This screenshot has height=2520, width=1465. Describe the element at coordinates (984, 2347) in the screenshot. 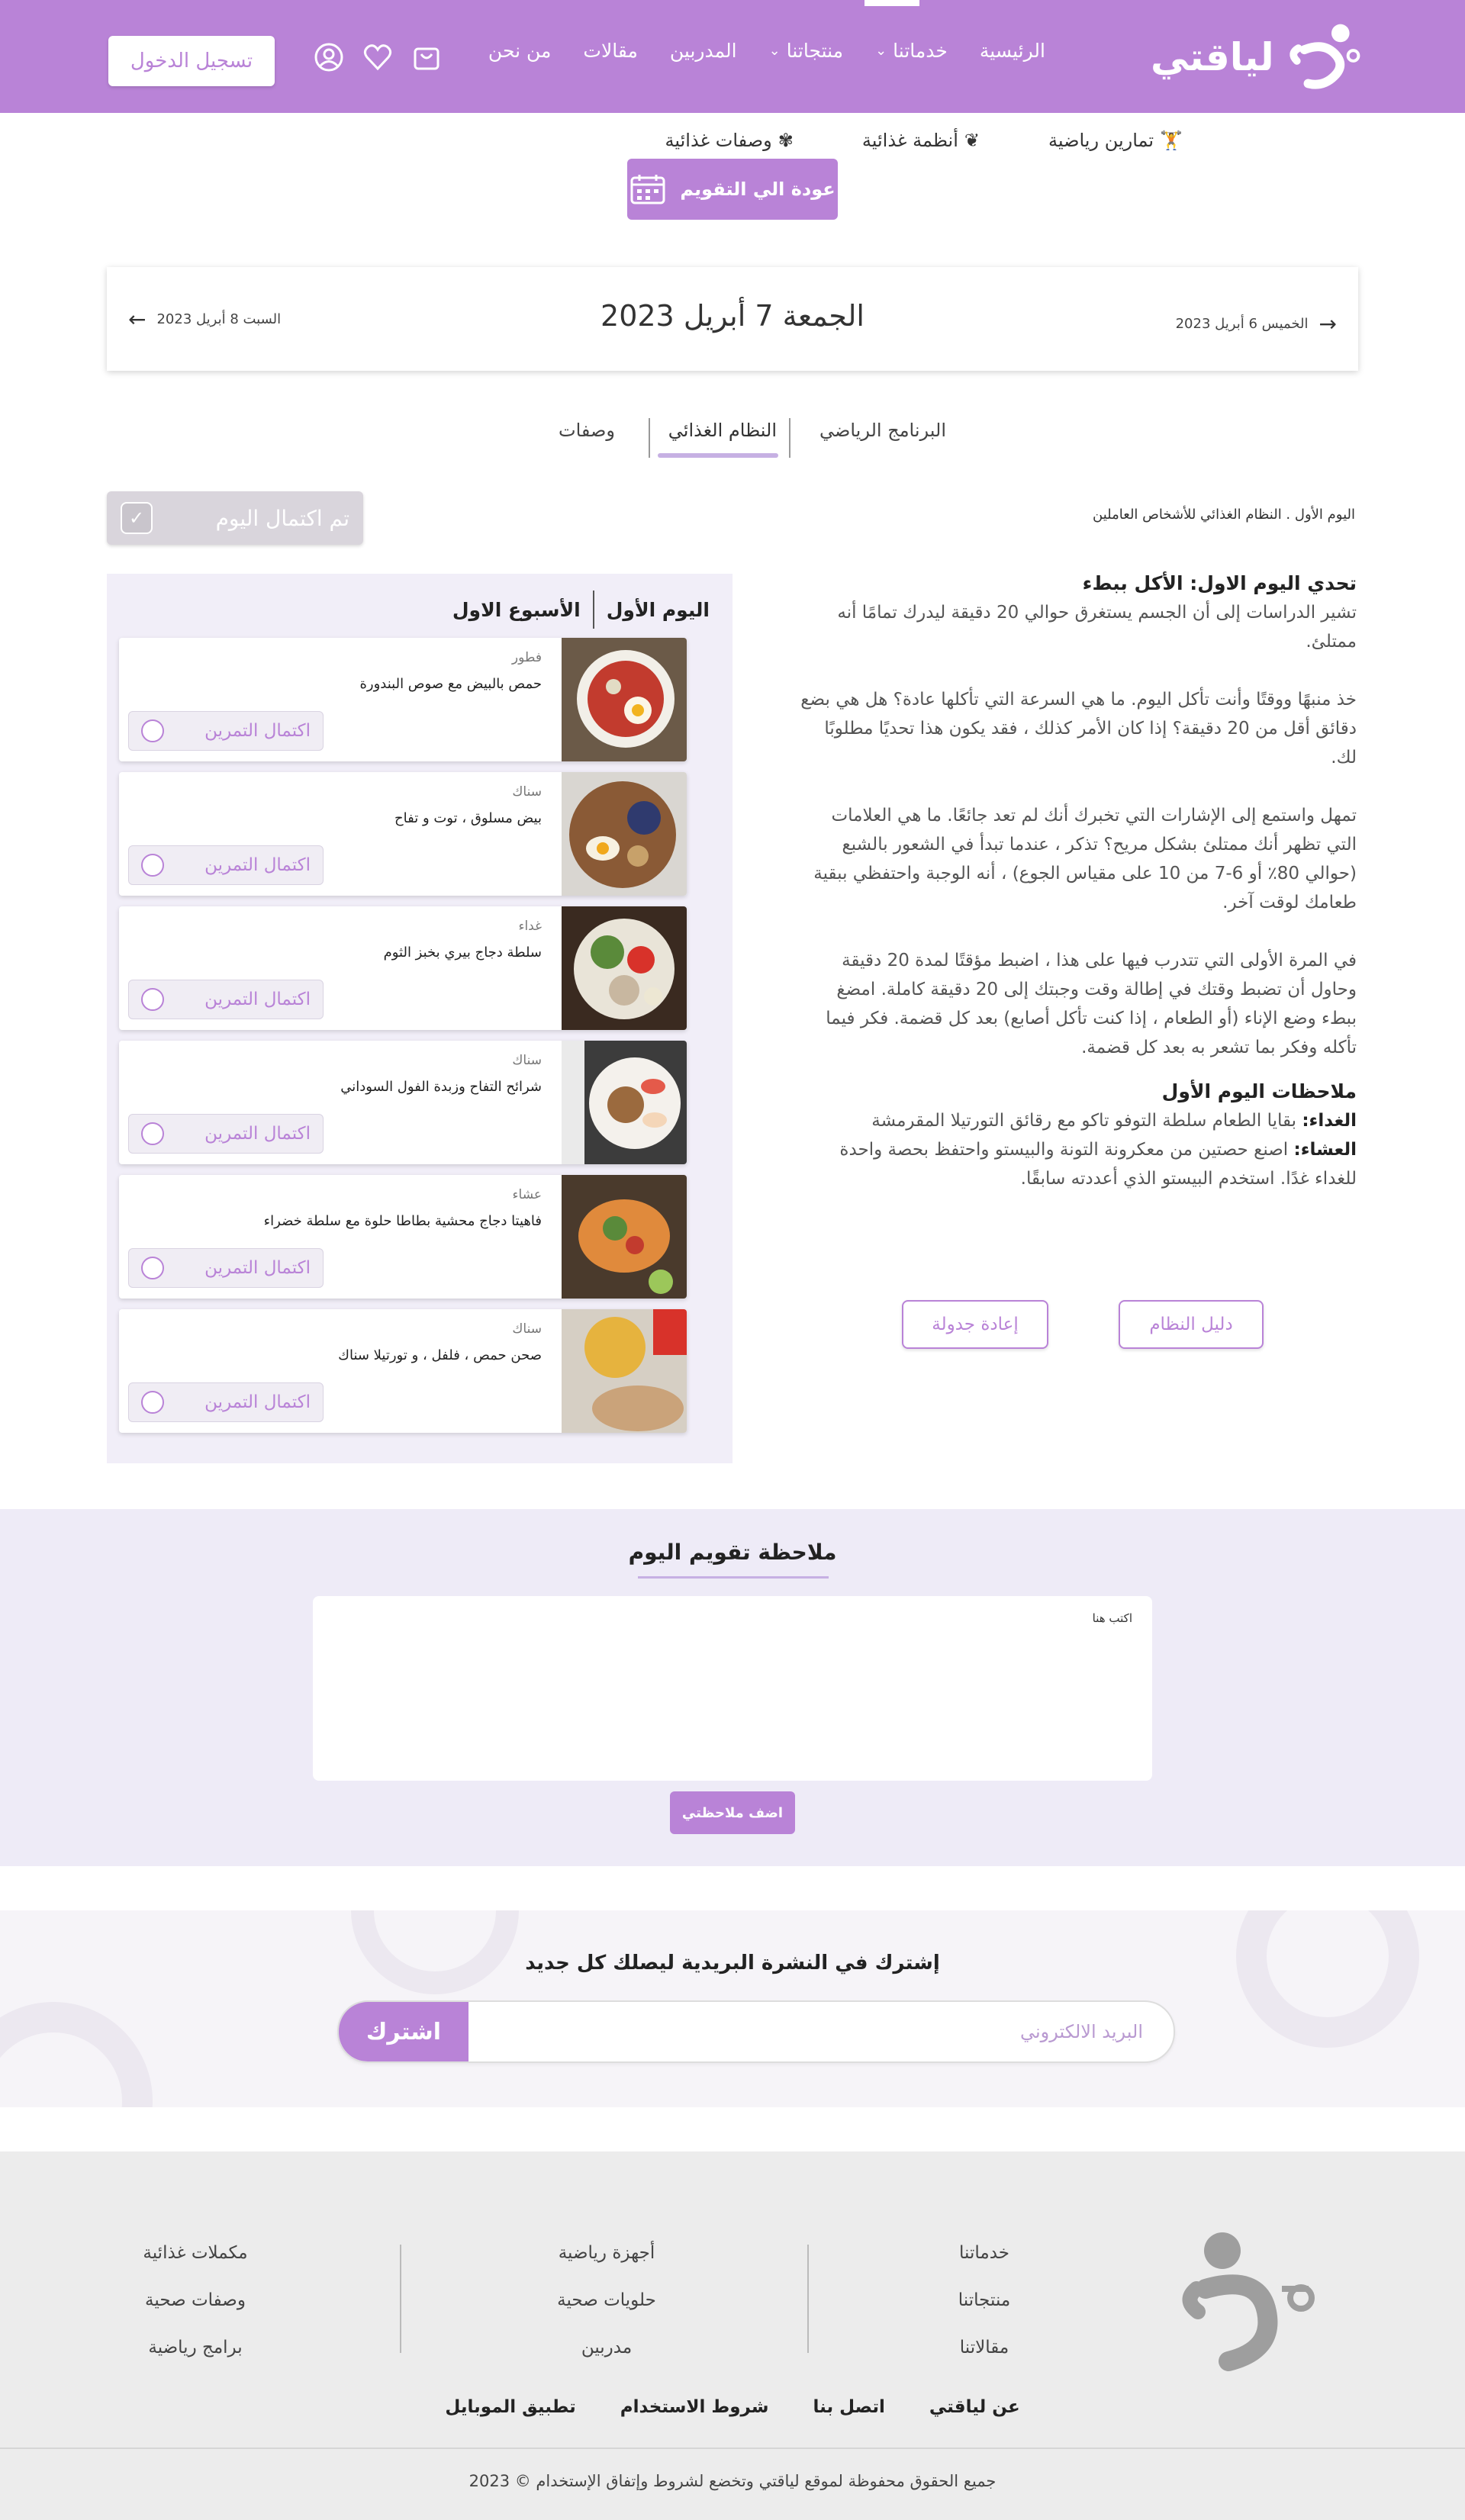

I see `footer-link: مقالاتنا` at that location.